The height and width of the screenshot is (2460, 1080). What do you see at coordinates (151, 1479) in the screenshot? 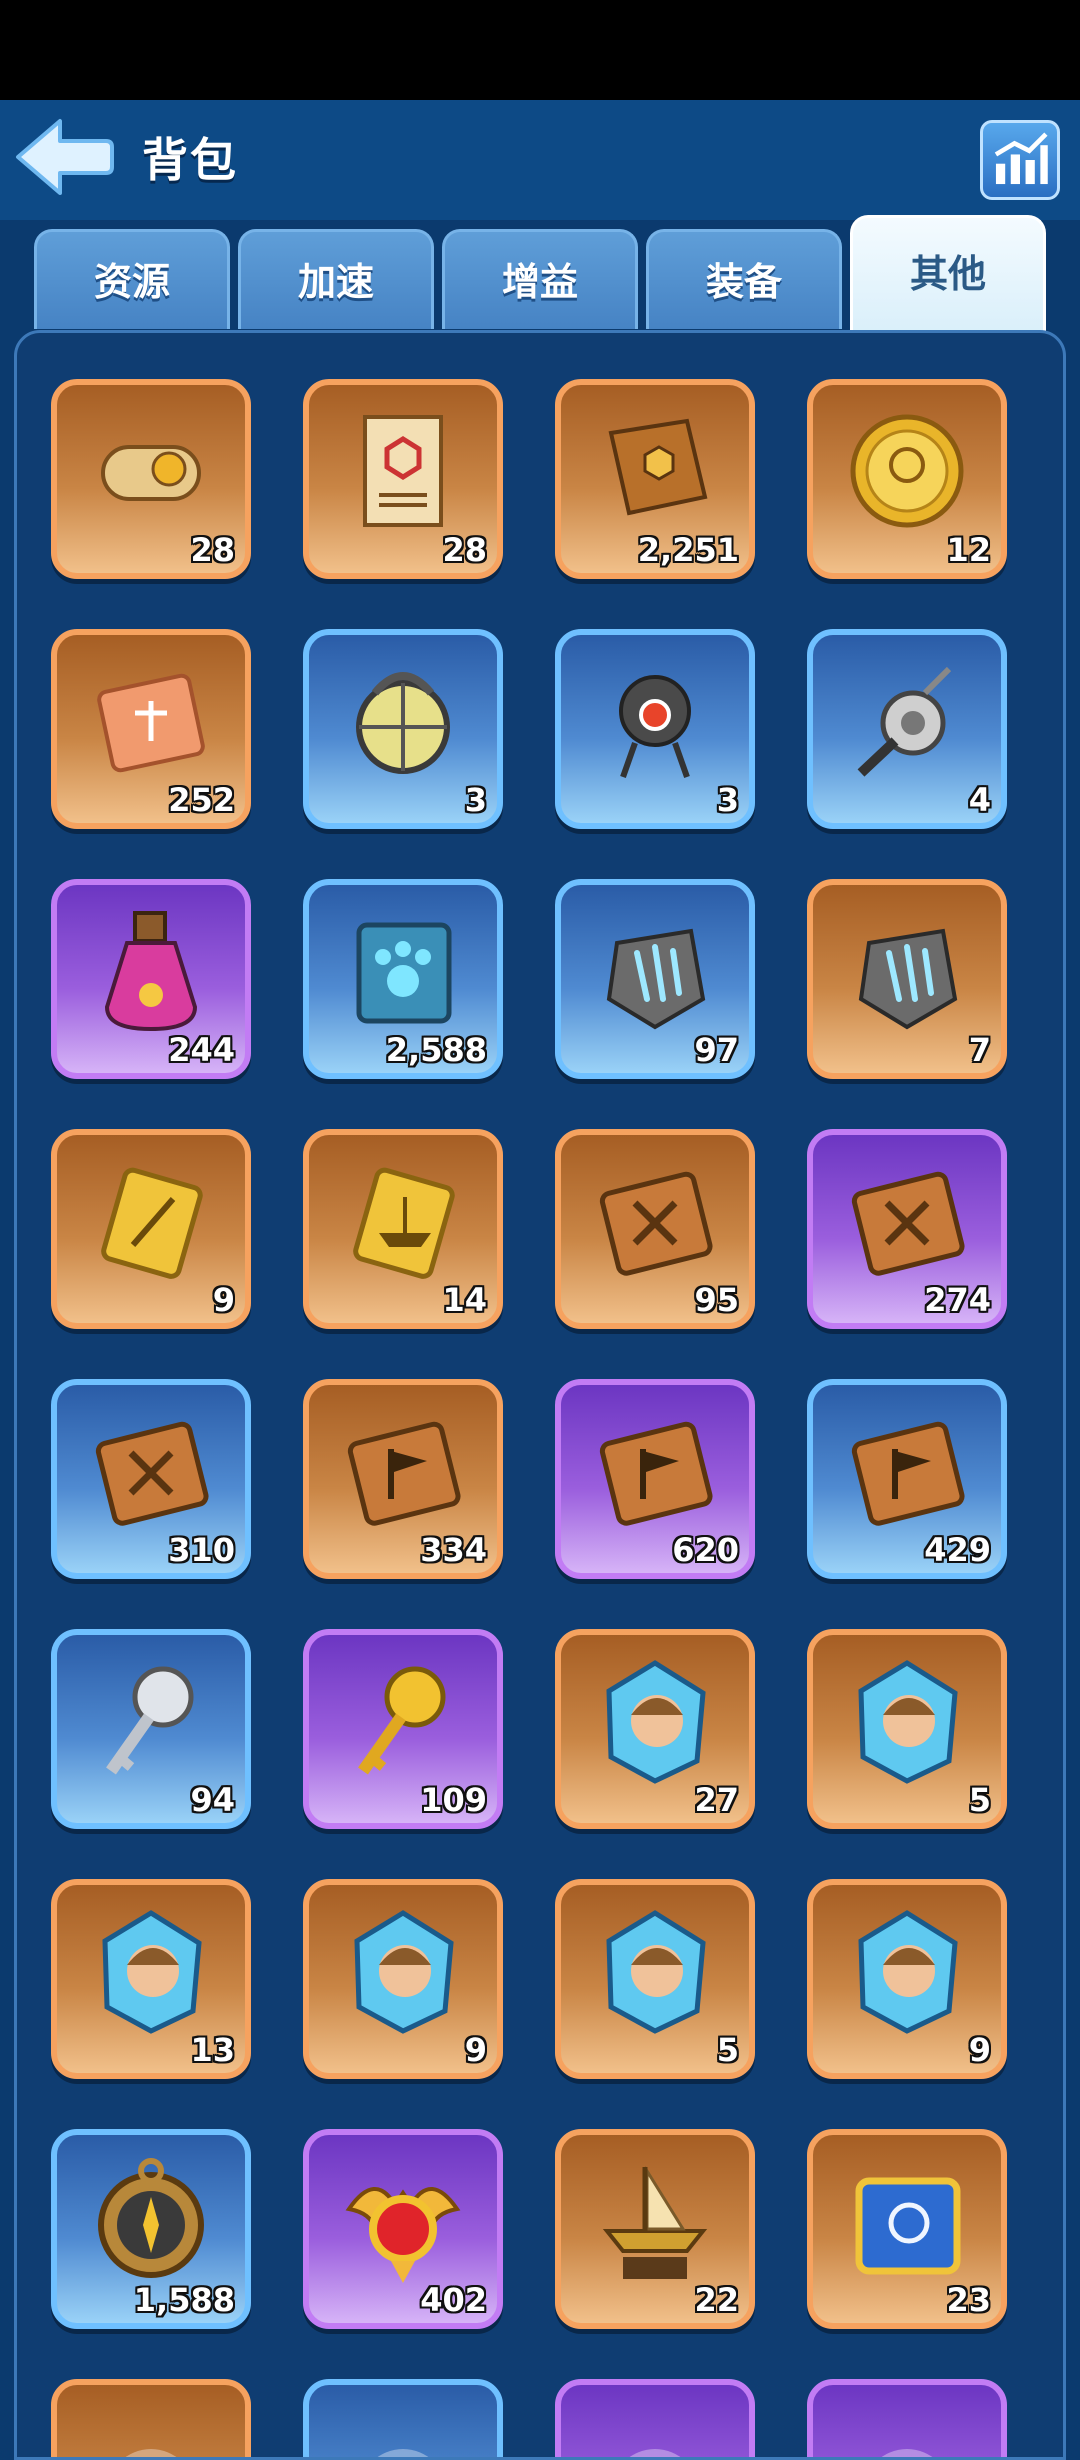
I see `inventory-slot: 310` at bounding box center [151, 1479].